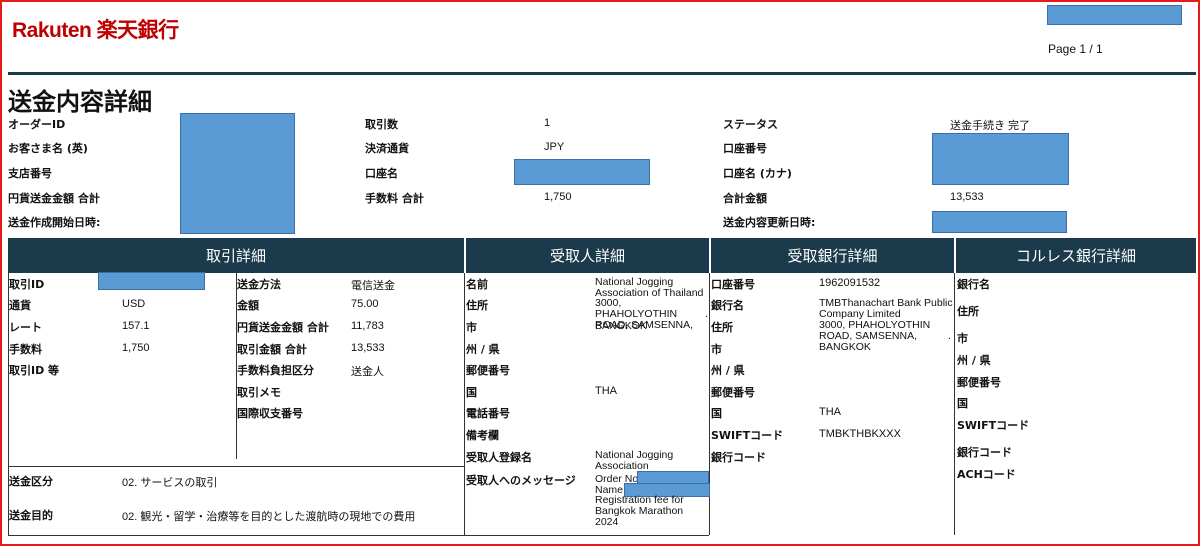 This screenshot has height=546, width=1200. What do you see at coordinates (769, 222) in the screenshot?
I see `updated-label: 送金内容更新日時:` at bounding box center [769, 222].